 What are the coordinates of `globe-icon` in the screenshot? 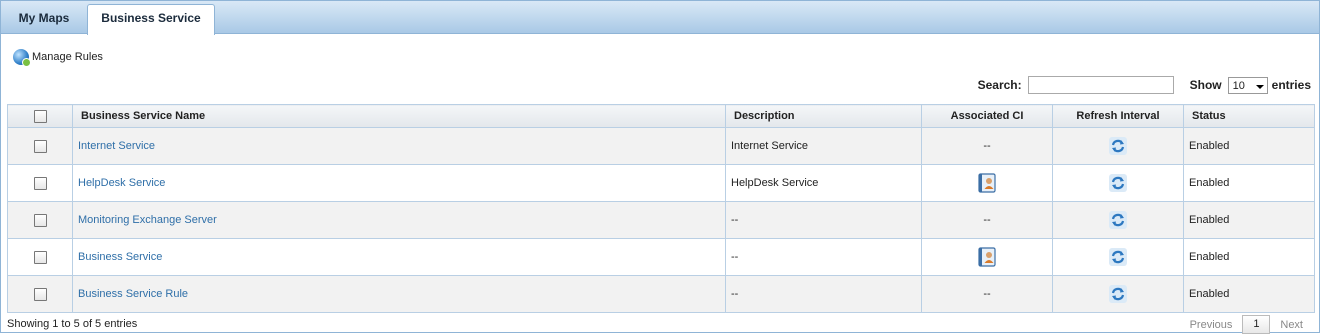 It's located at (22, 58).